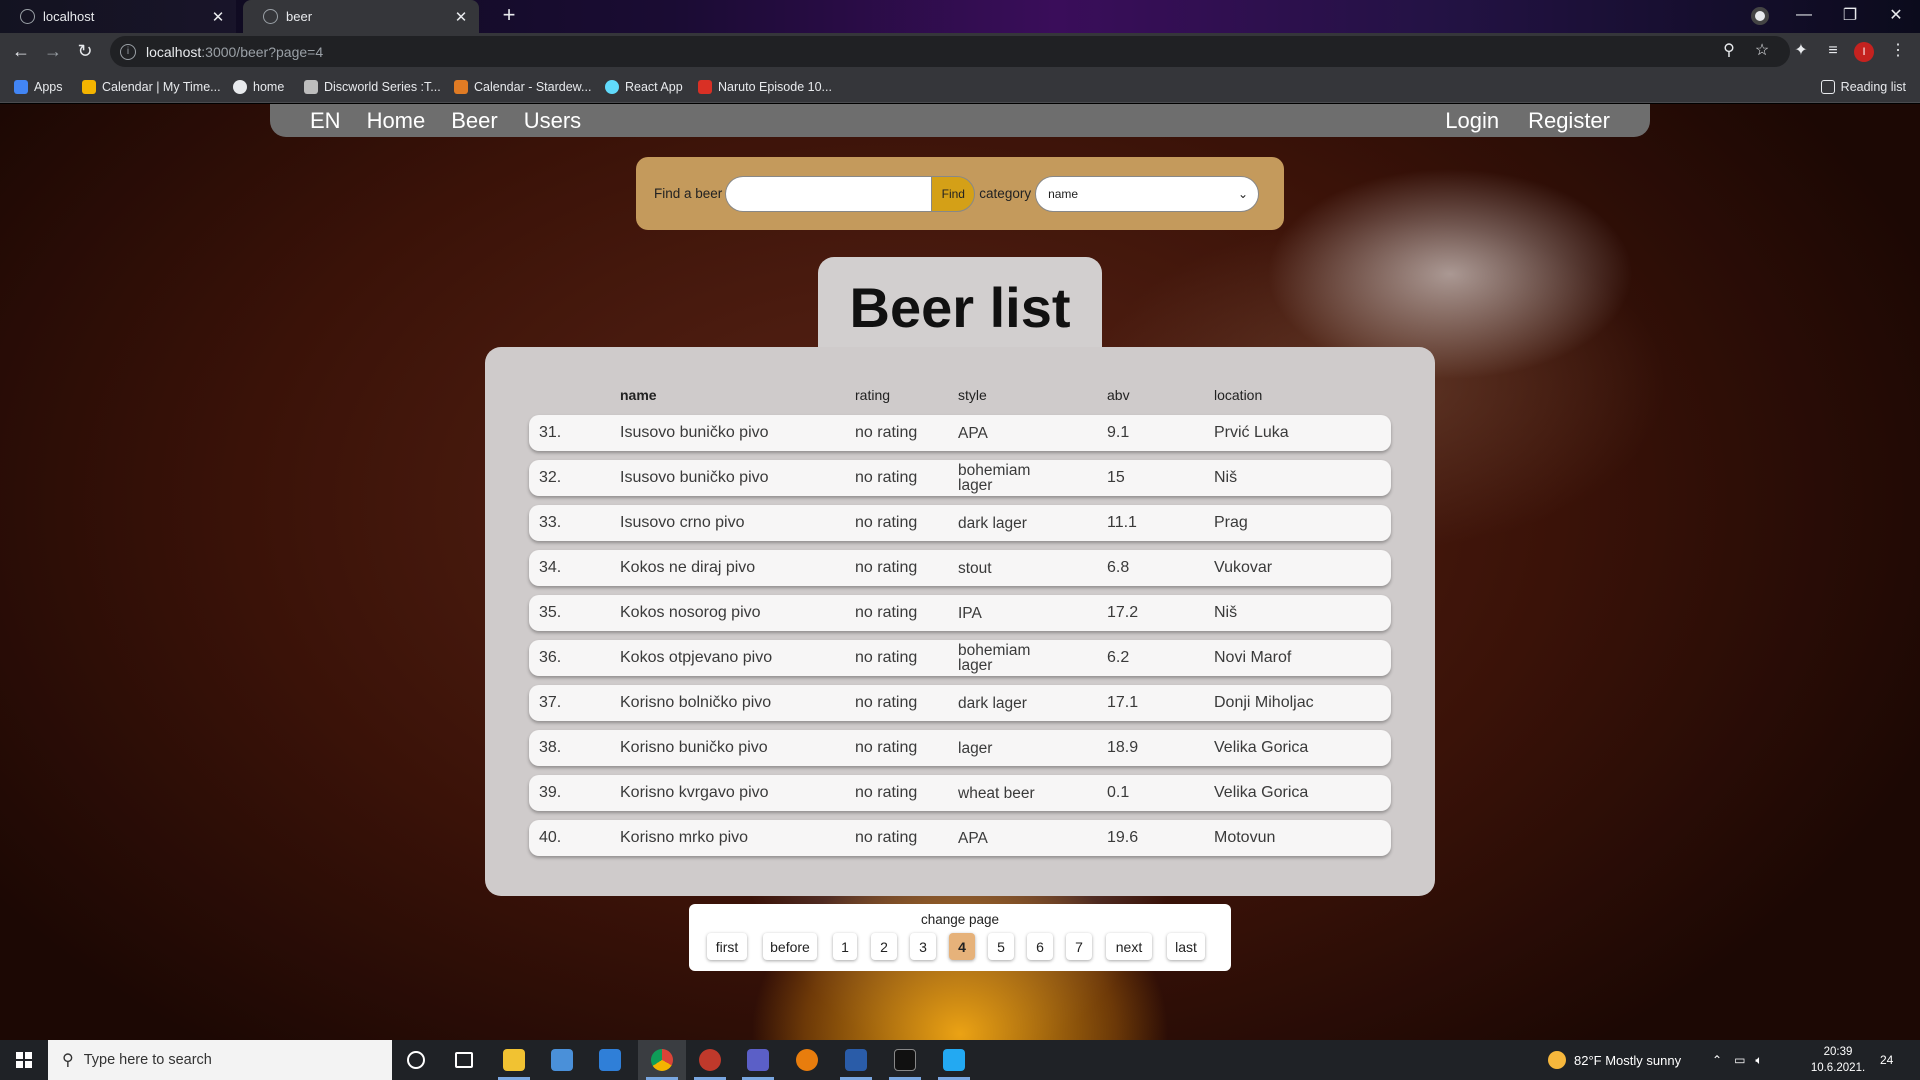 The width and height of the screenshot is (1920, 1080). Describe the element at coordinates (807, 1060) in the screenshot. I see `blender-icon` at that location.